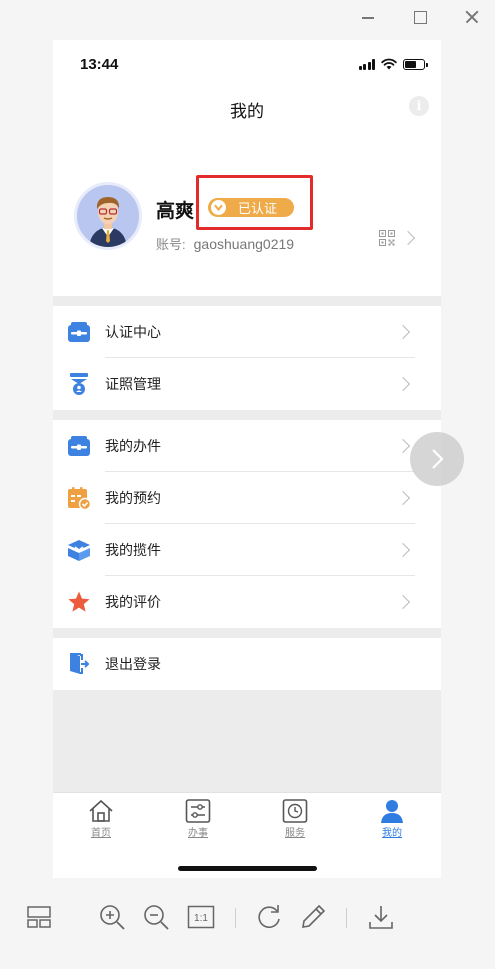 Image resolution: width=495 pixels, height=969 pixels. What do you see at coordinates (101, 810) in the screenshot?
I see `home-icon` at bounding box center [101, 810].